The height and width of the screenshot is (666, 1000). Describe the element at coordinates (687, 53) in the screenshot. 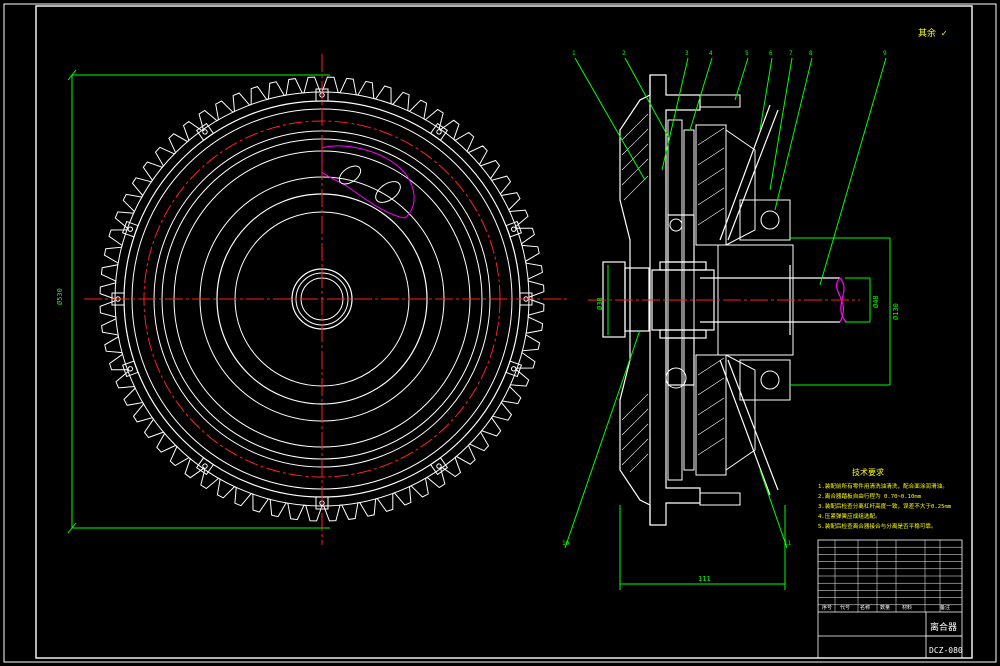

I see `balloon-number: 3` at that location.